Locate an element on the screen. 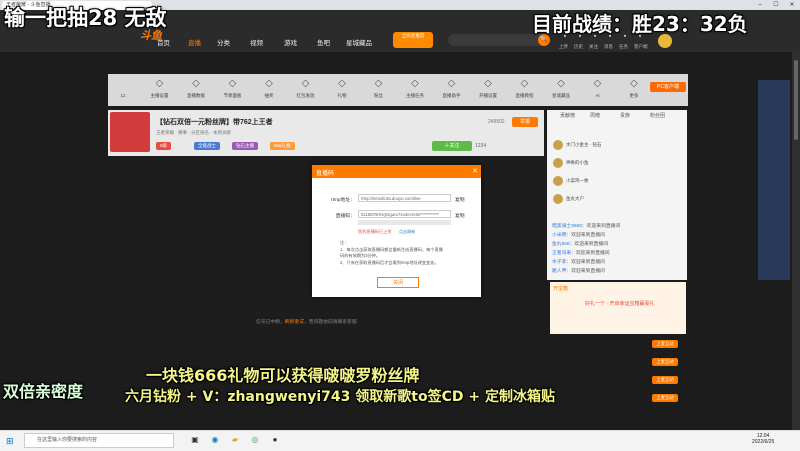 Image resolution: width=800 pixels, height=451 pixels. toolbar-item: ◇ 直播数据 is located at coordinates (196, 88).